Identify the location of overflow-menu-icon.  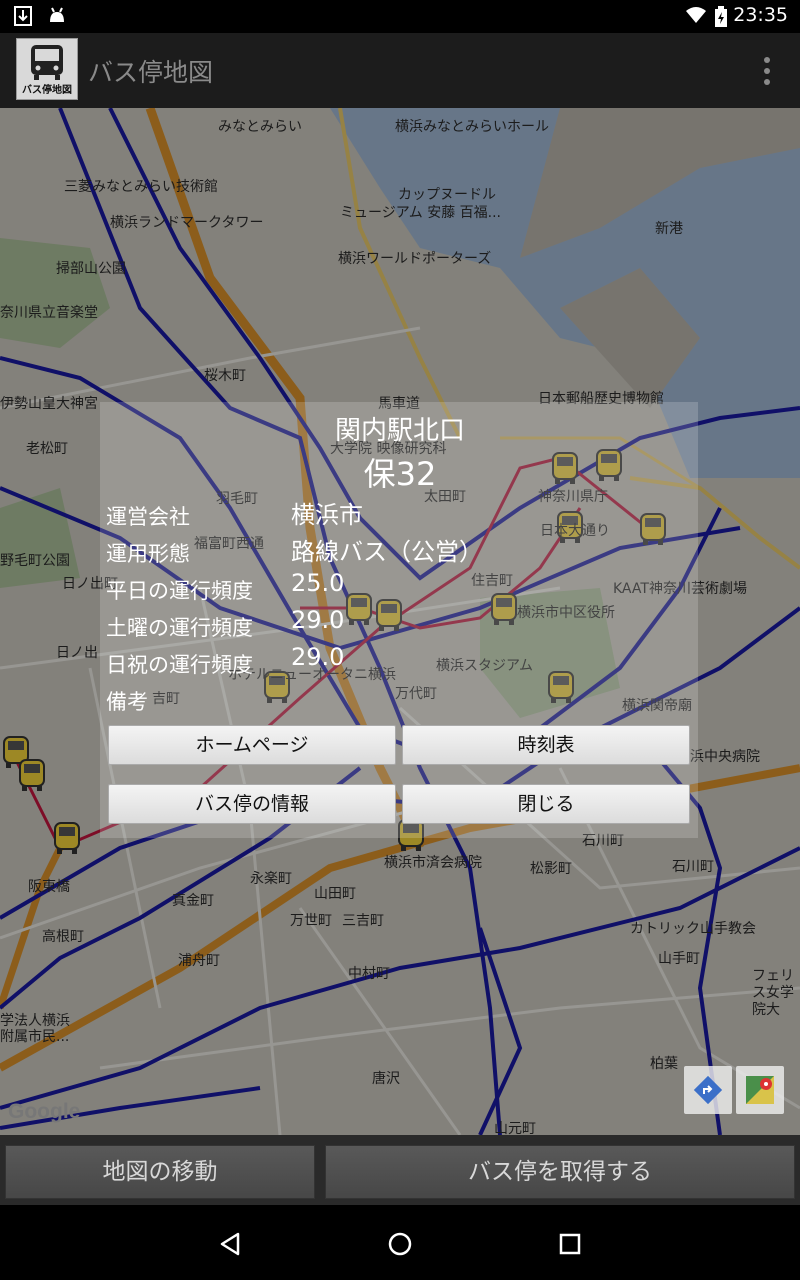
(768, 73).